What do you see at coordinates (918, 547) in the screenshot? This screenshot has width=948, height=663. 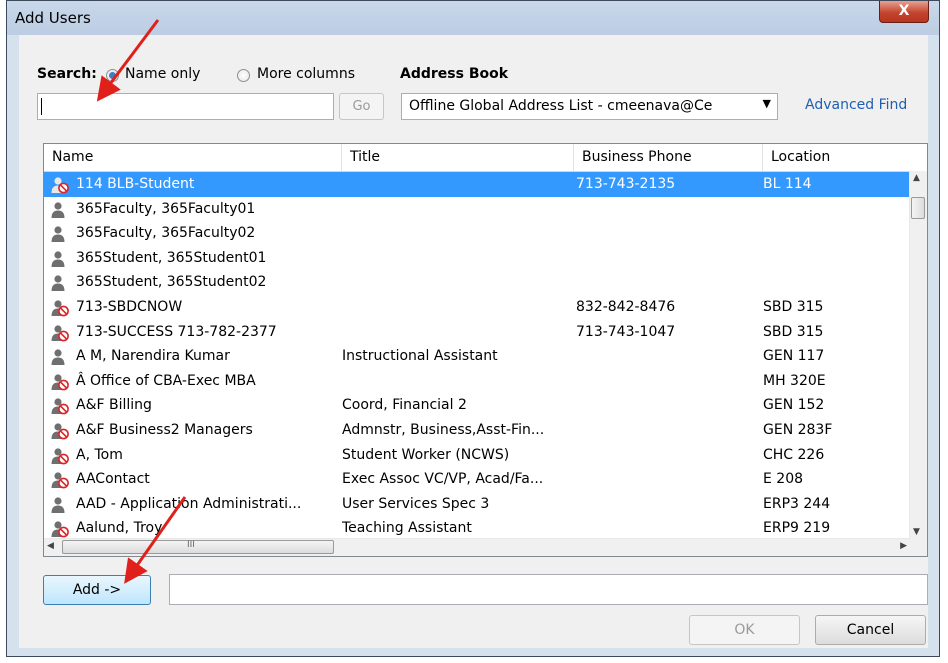 I see `scroll-corner` at bounding box center [918, 547].